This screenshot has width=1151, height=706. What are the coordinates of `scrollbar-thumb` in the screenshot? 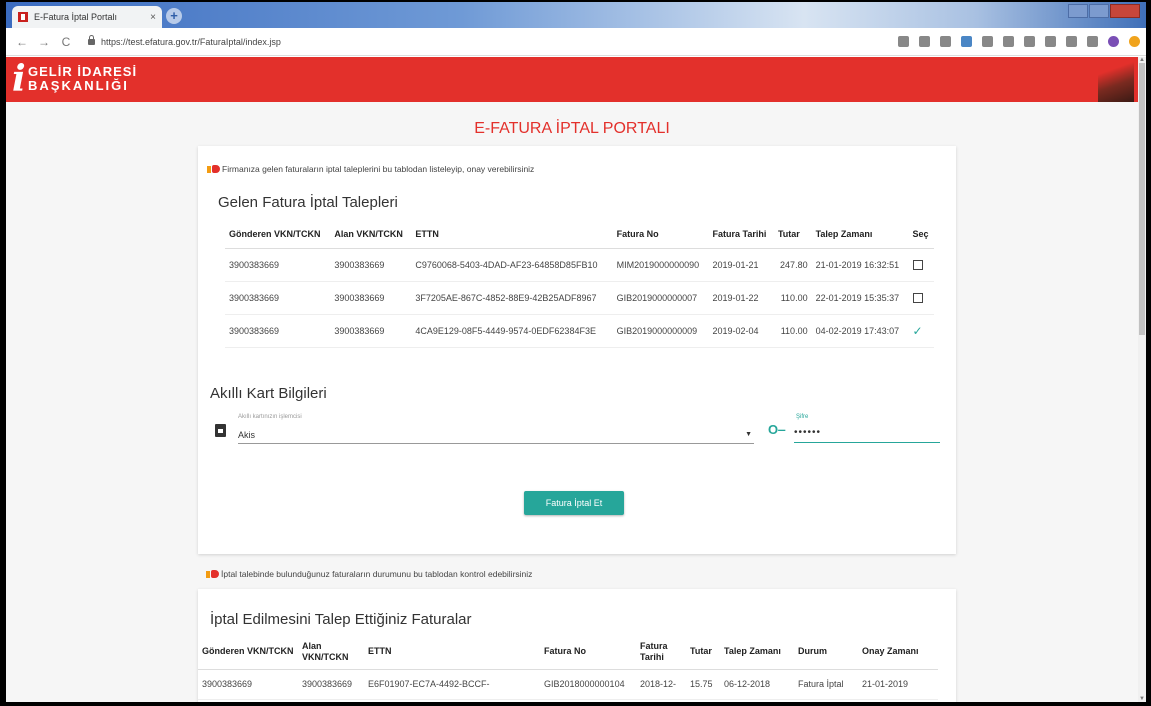 It's located at (1142, 199).